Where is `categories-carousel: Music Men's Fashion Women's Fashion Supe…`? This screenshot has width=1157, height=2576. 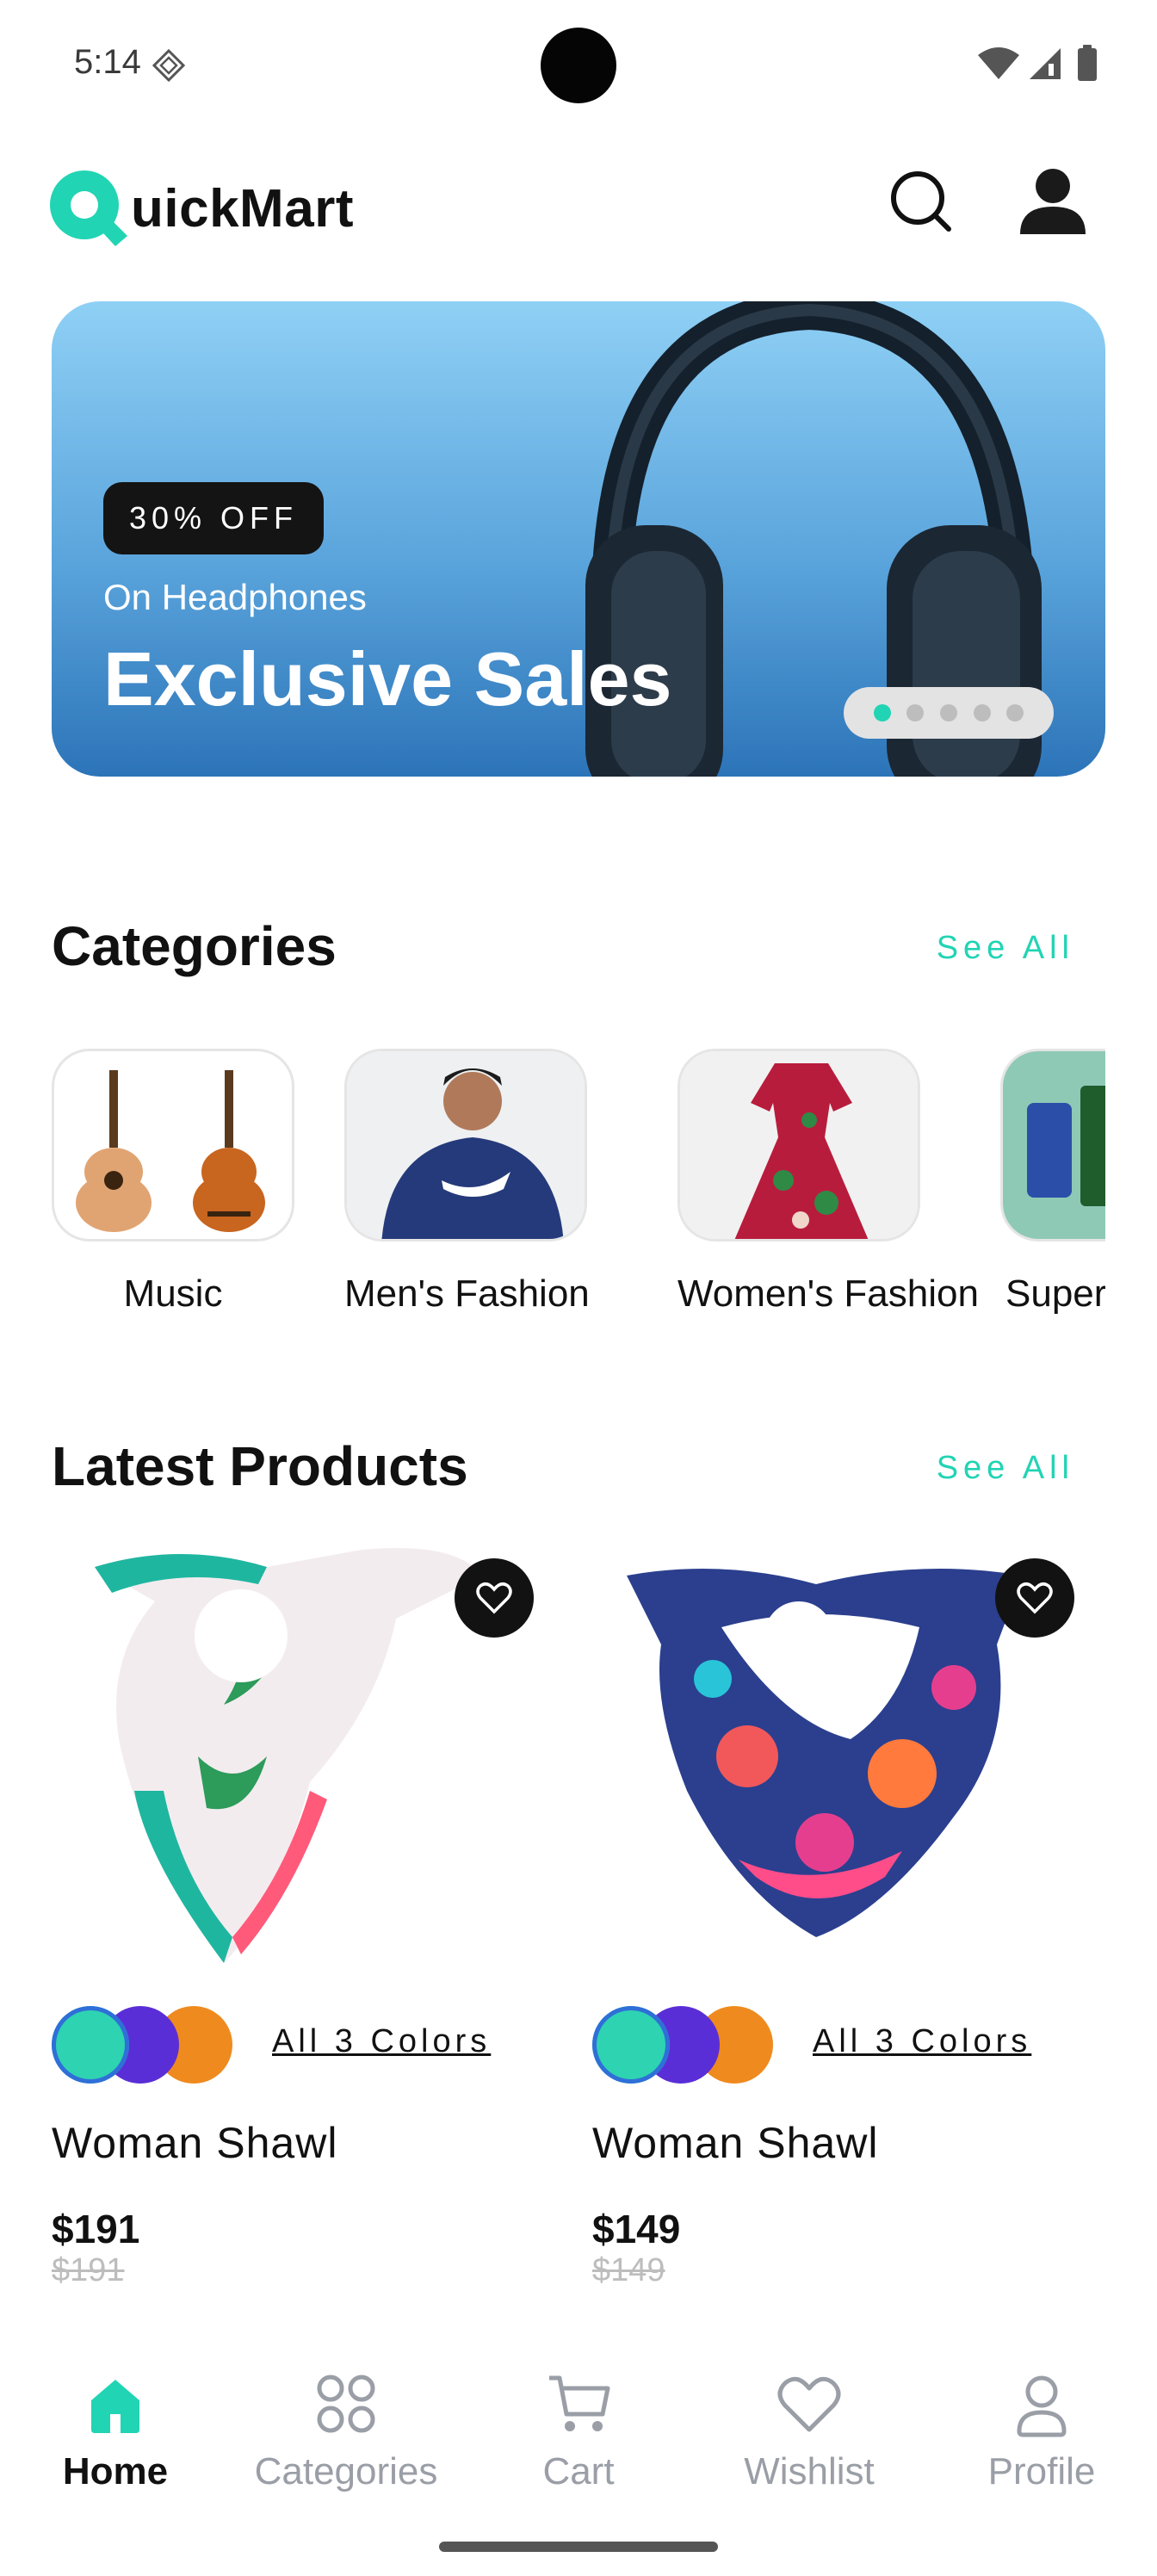 categories-carousel: Music Men's Fashion Women's Fashion Supe… is located at coordinates (579, 1191).